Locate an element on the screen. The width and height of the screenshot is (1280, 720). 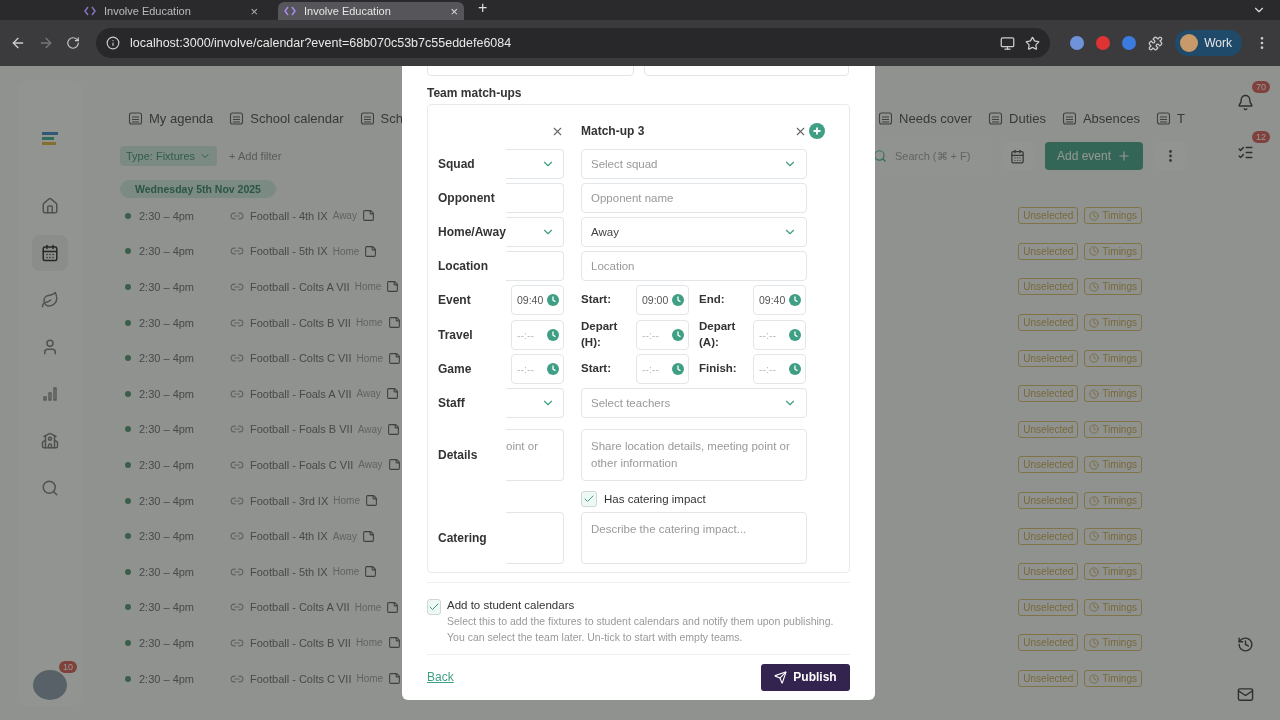
nav-tab: Absences is located at coordinates (1101, 118).